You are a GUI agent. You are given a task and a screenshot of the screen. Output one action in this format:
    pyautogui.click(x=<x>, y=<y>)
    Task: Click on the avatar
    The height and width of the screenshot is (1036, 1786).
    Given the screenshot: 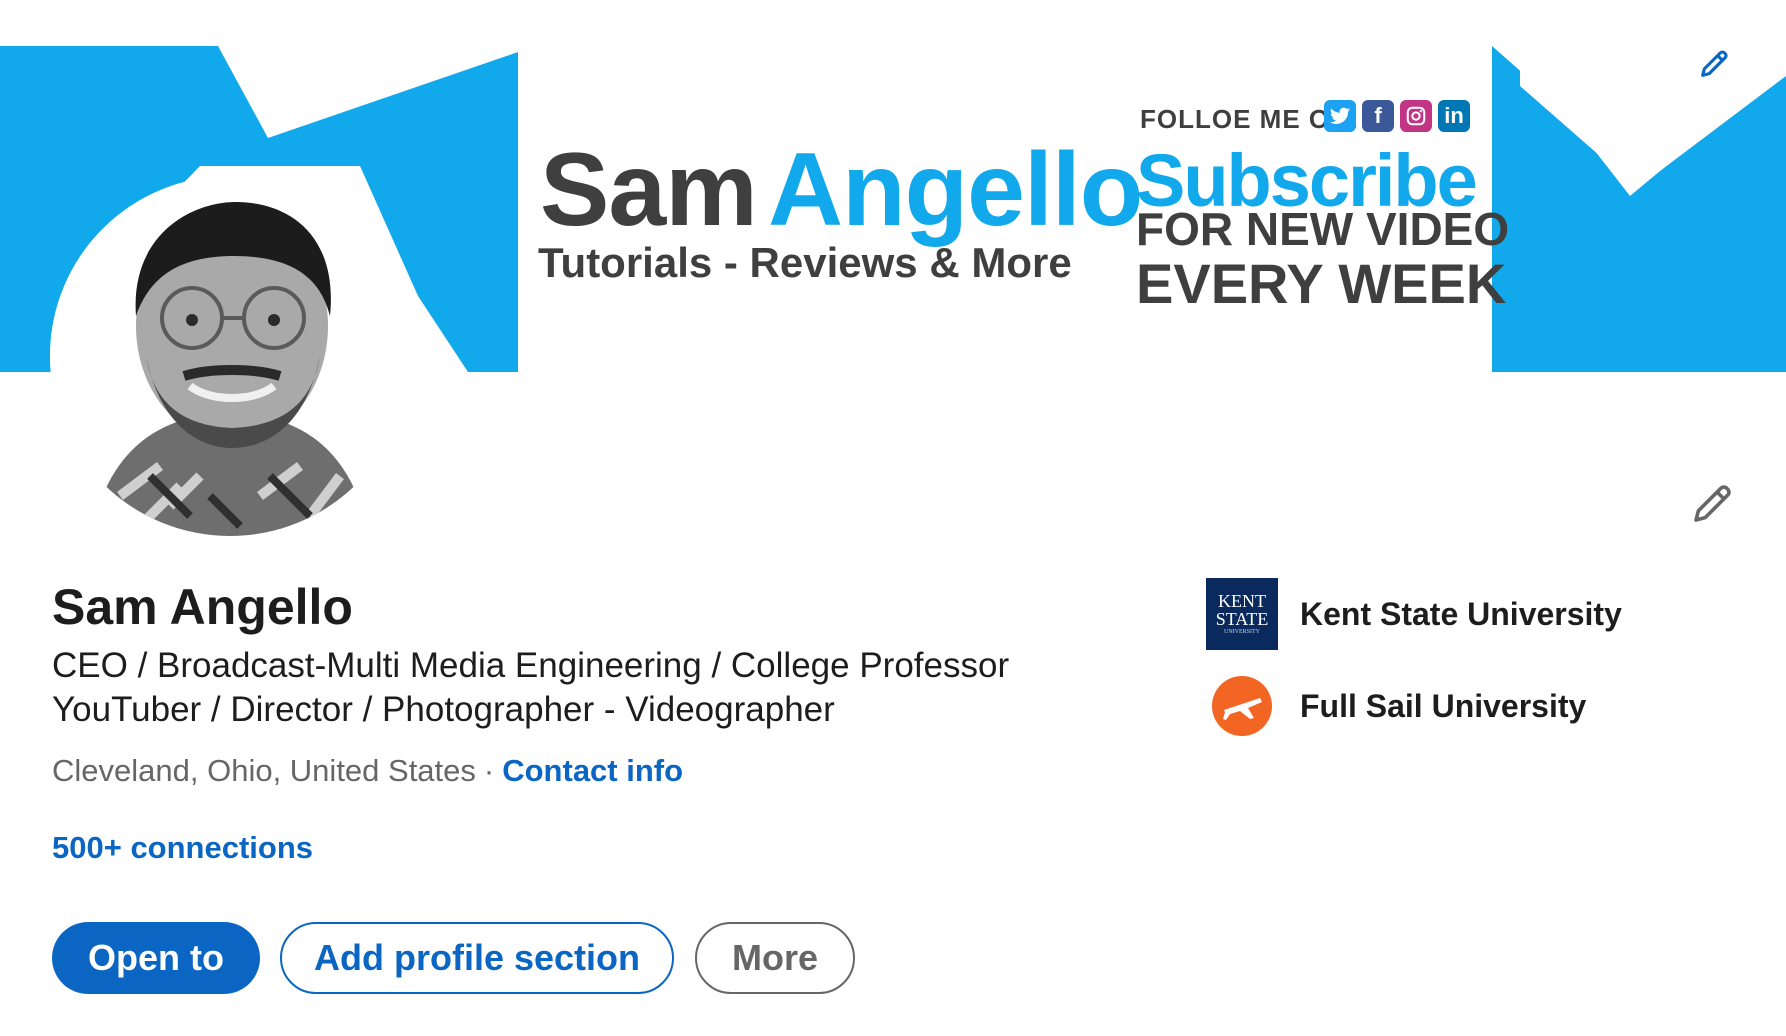 What is the action you would take?
    pyautogui.click(x=230, y=356)
    